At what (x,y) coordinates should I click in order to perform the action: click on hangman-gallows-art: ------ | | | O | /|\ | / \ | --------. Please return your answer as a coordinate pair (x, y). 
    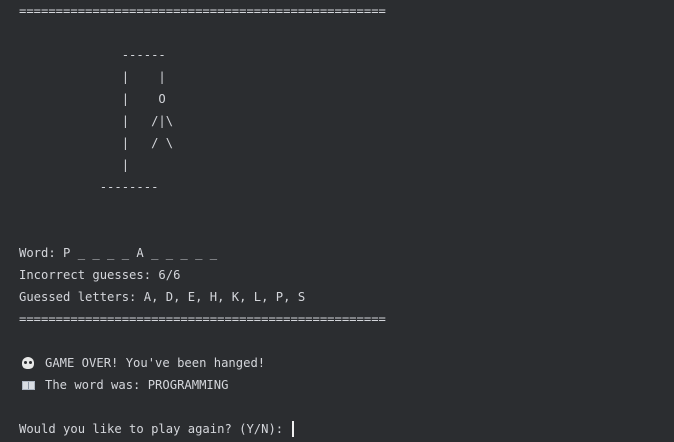
    Looking at the image, I should click on (136, 121).